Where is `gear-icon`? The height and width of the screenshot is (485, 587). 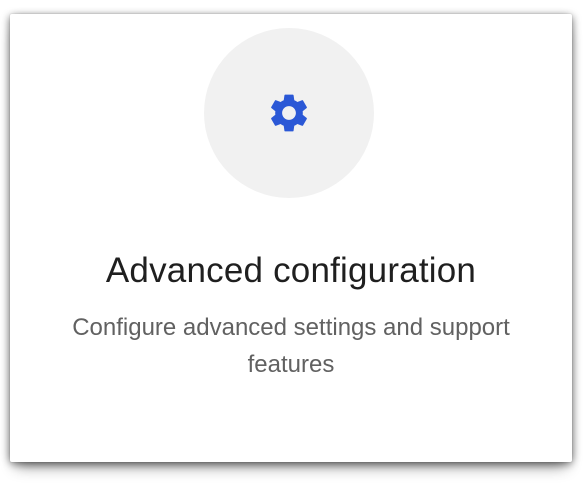 gear-icon is located at coordinates (289, 113).